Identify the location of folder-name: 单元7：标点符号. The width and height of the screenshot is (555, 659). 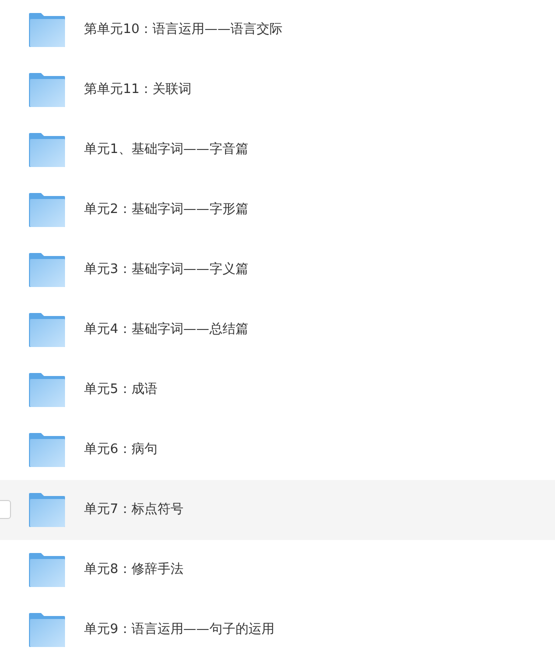
(134, 510).